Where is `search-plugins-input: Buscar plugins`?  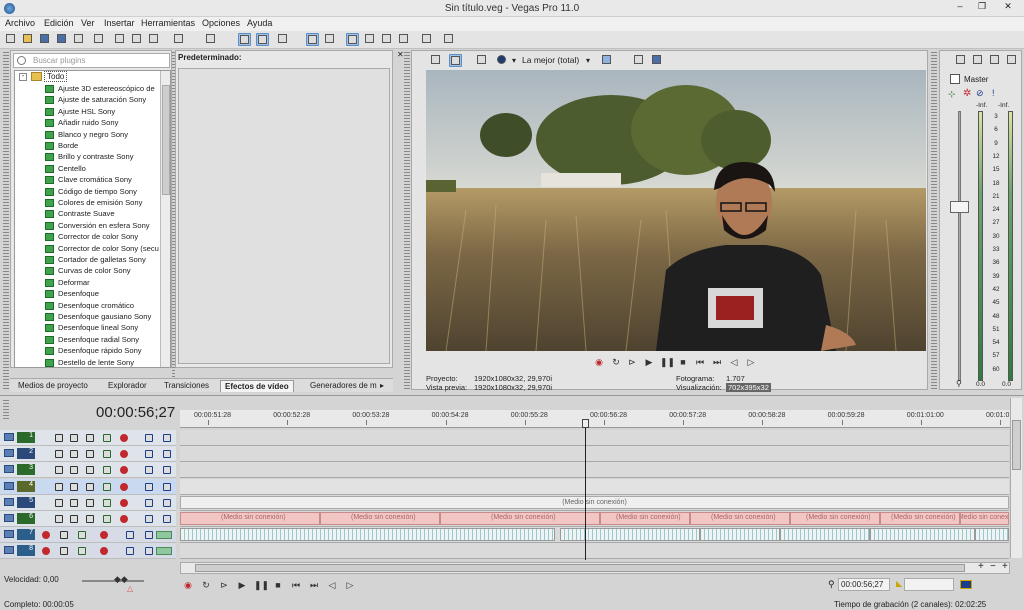 search-plugins-input: Buscar plugins is located at coordinates (59, 60).